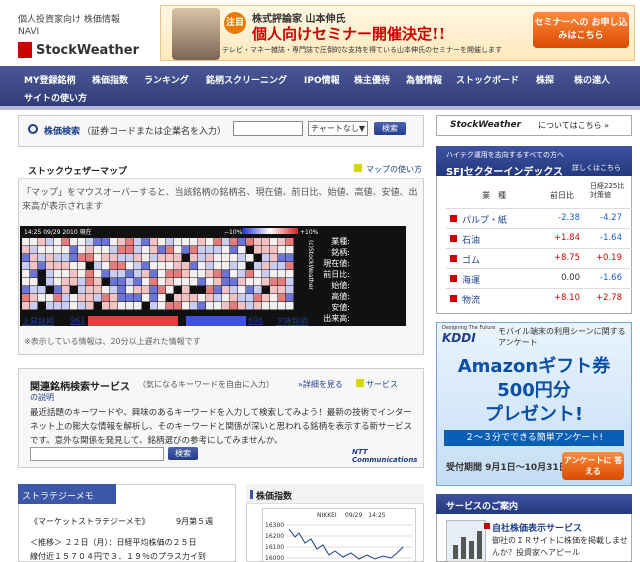  Describe the element at coordinates (608, 298) in the screenshot. I see `sfj-n225-value: +2.78` at that location.